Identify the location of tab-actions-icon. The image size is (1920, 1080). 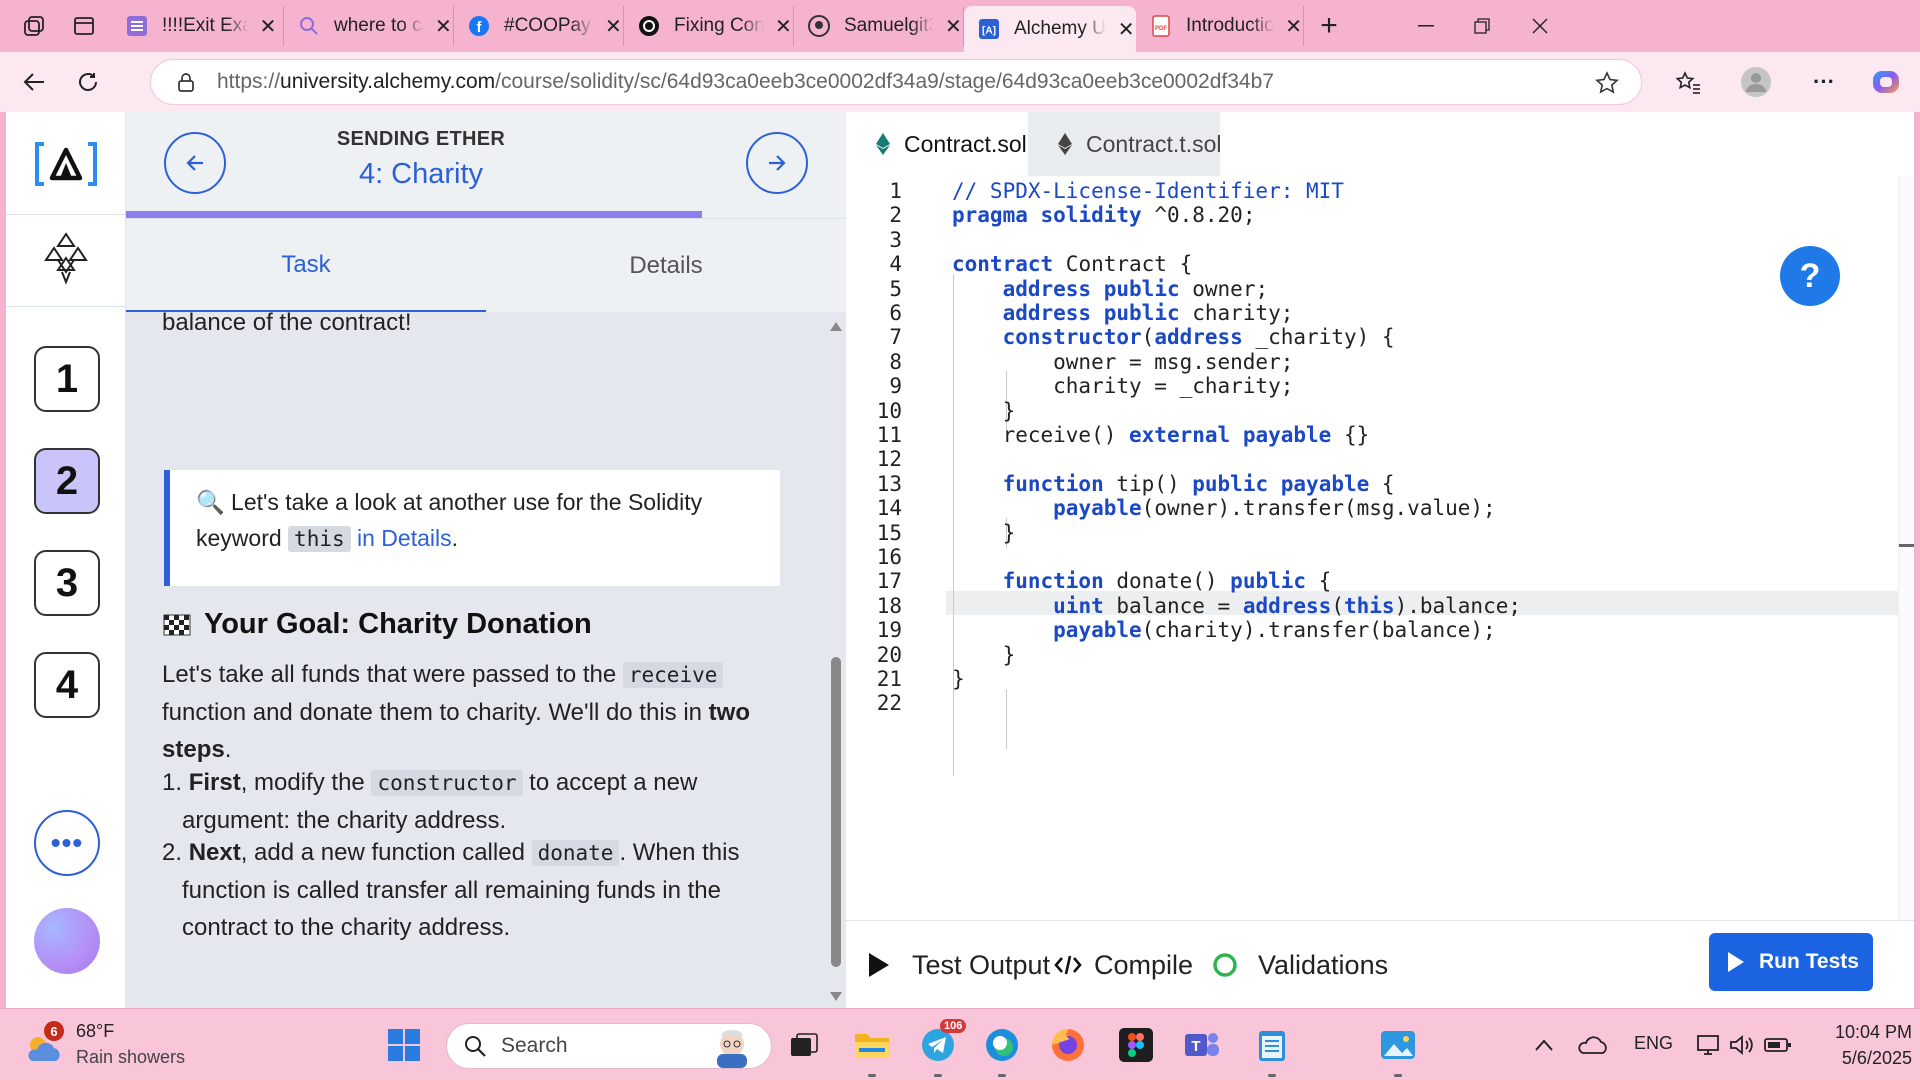
(84, 26).